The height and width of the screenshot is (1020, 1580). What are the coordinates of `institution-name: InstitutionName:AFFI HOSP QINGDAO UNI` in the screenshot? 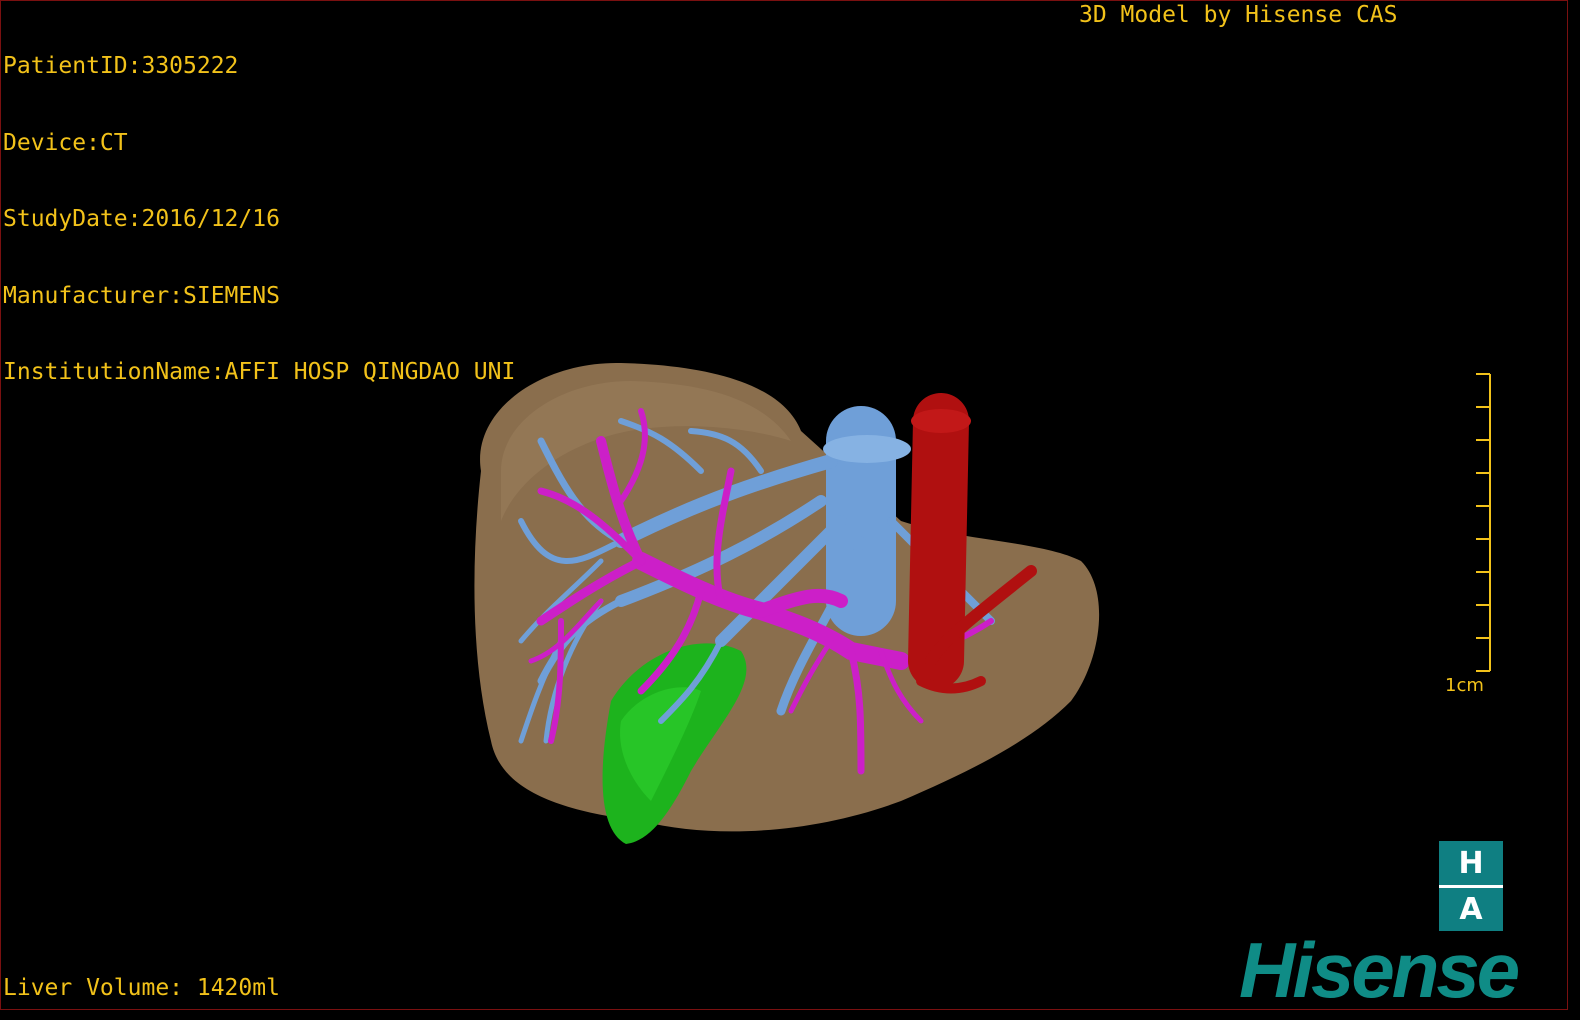 It's located at (259, 372).